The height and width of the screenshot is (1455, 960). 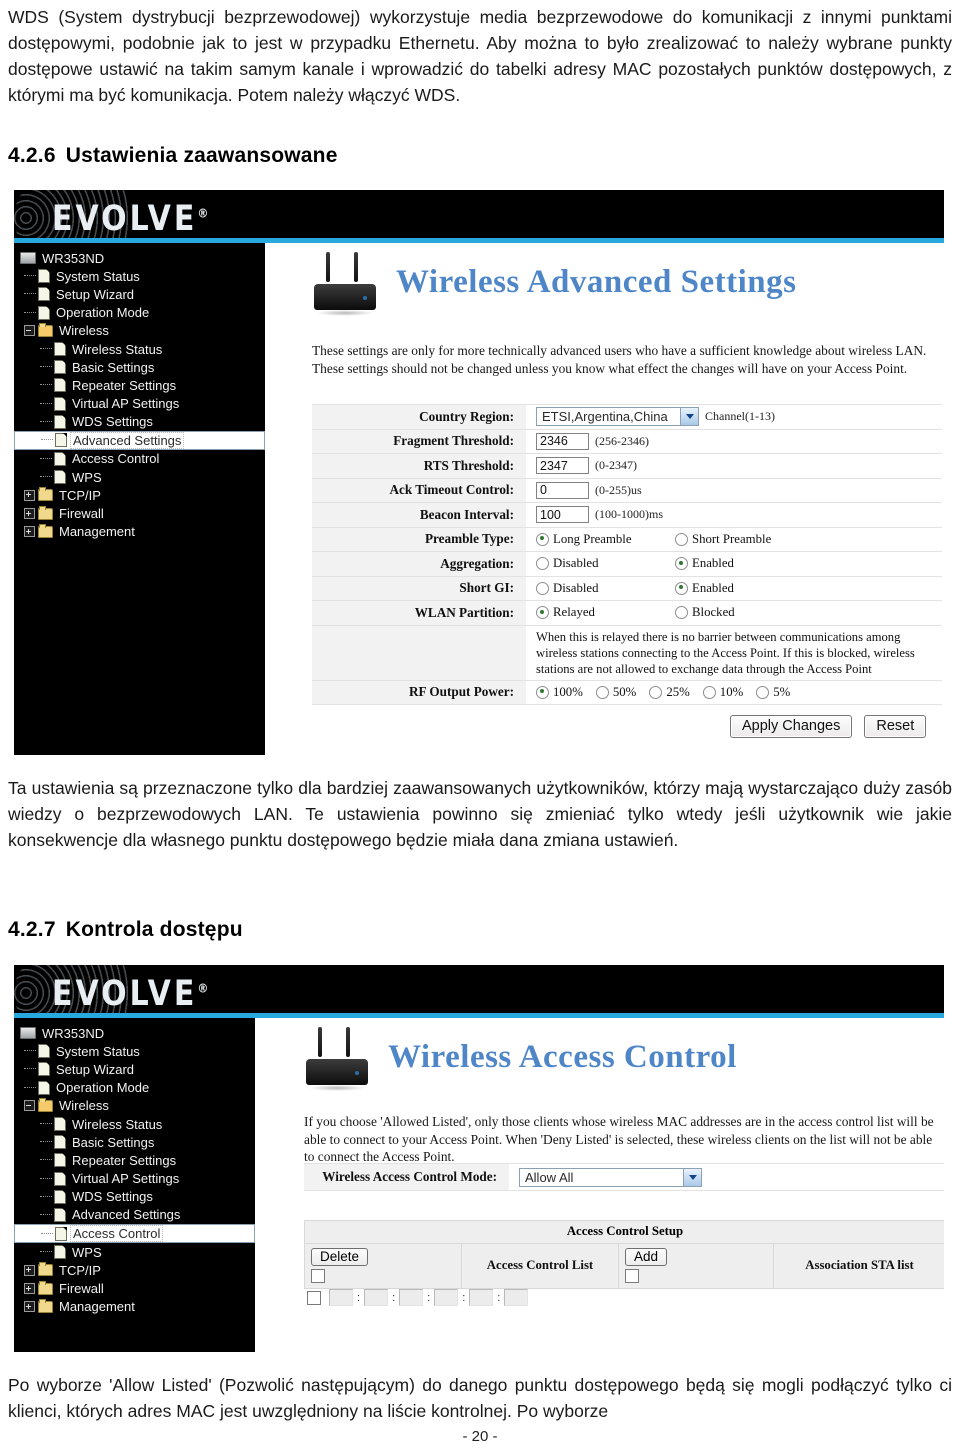 I want to click on apply-changes-button: Apply Changes, so click(x=791, y=726).